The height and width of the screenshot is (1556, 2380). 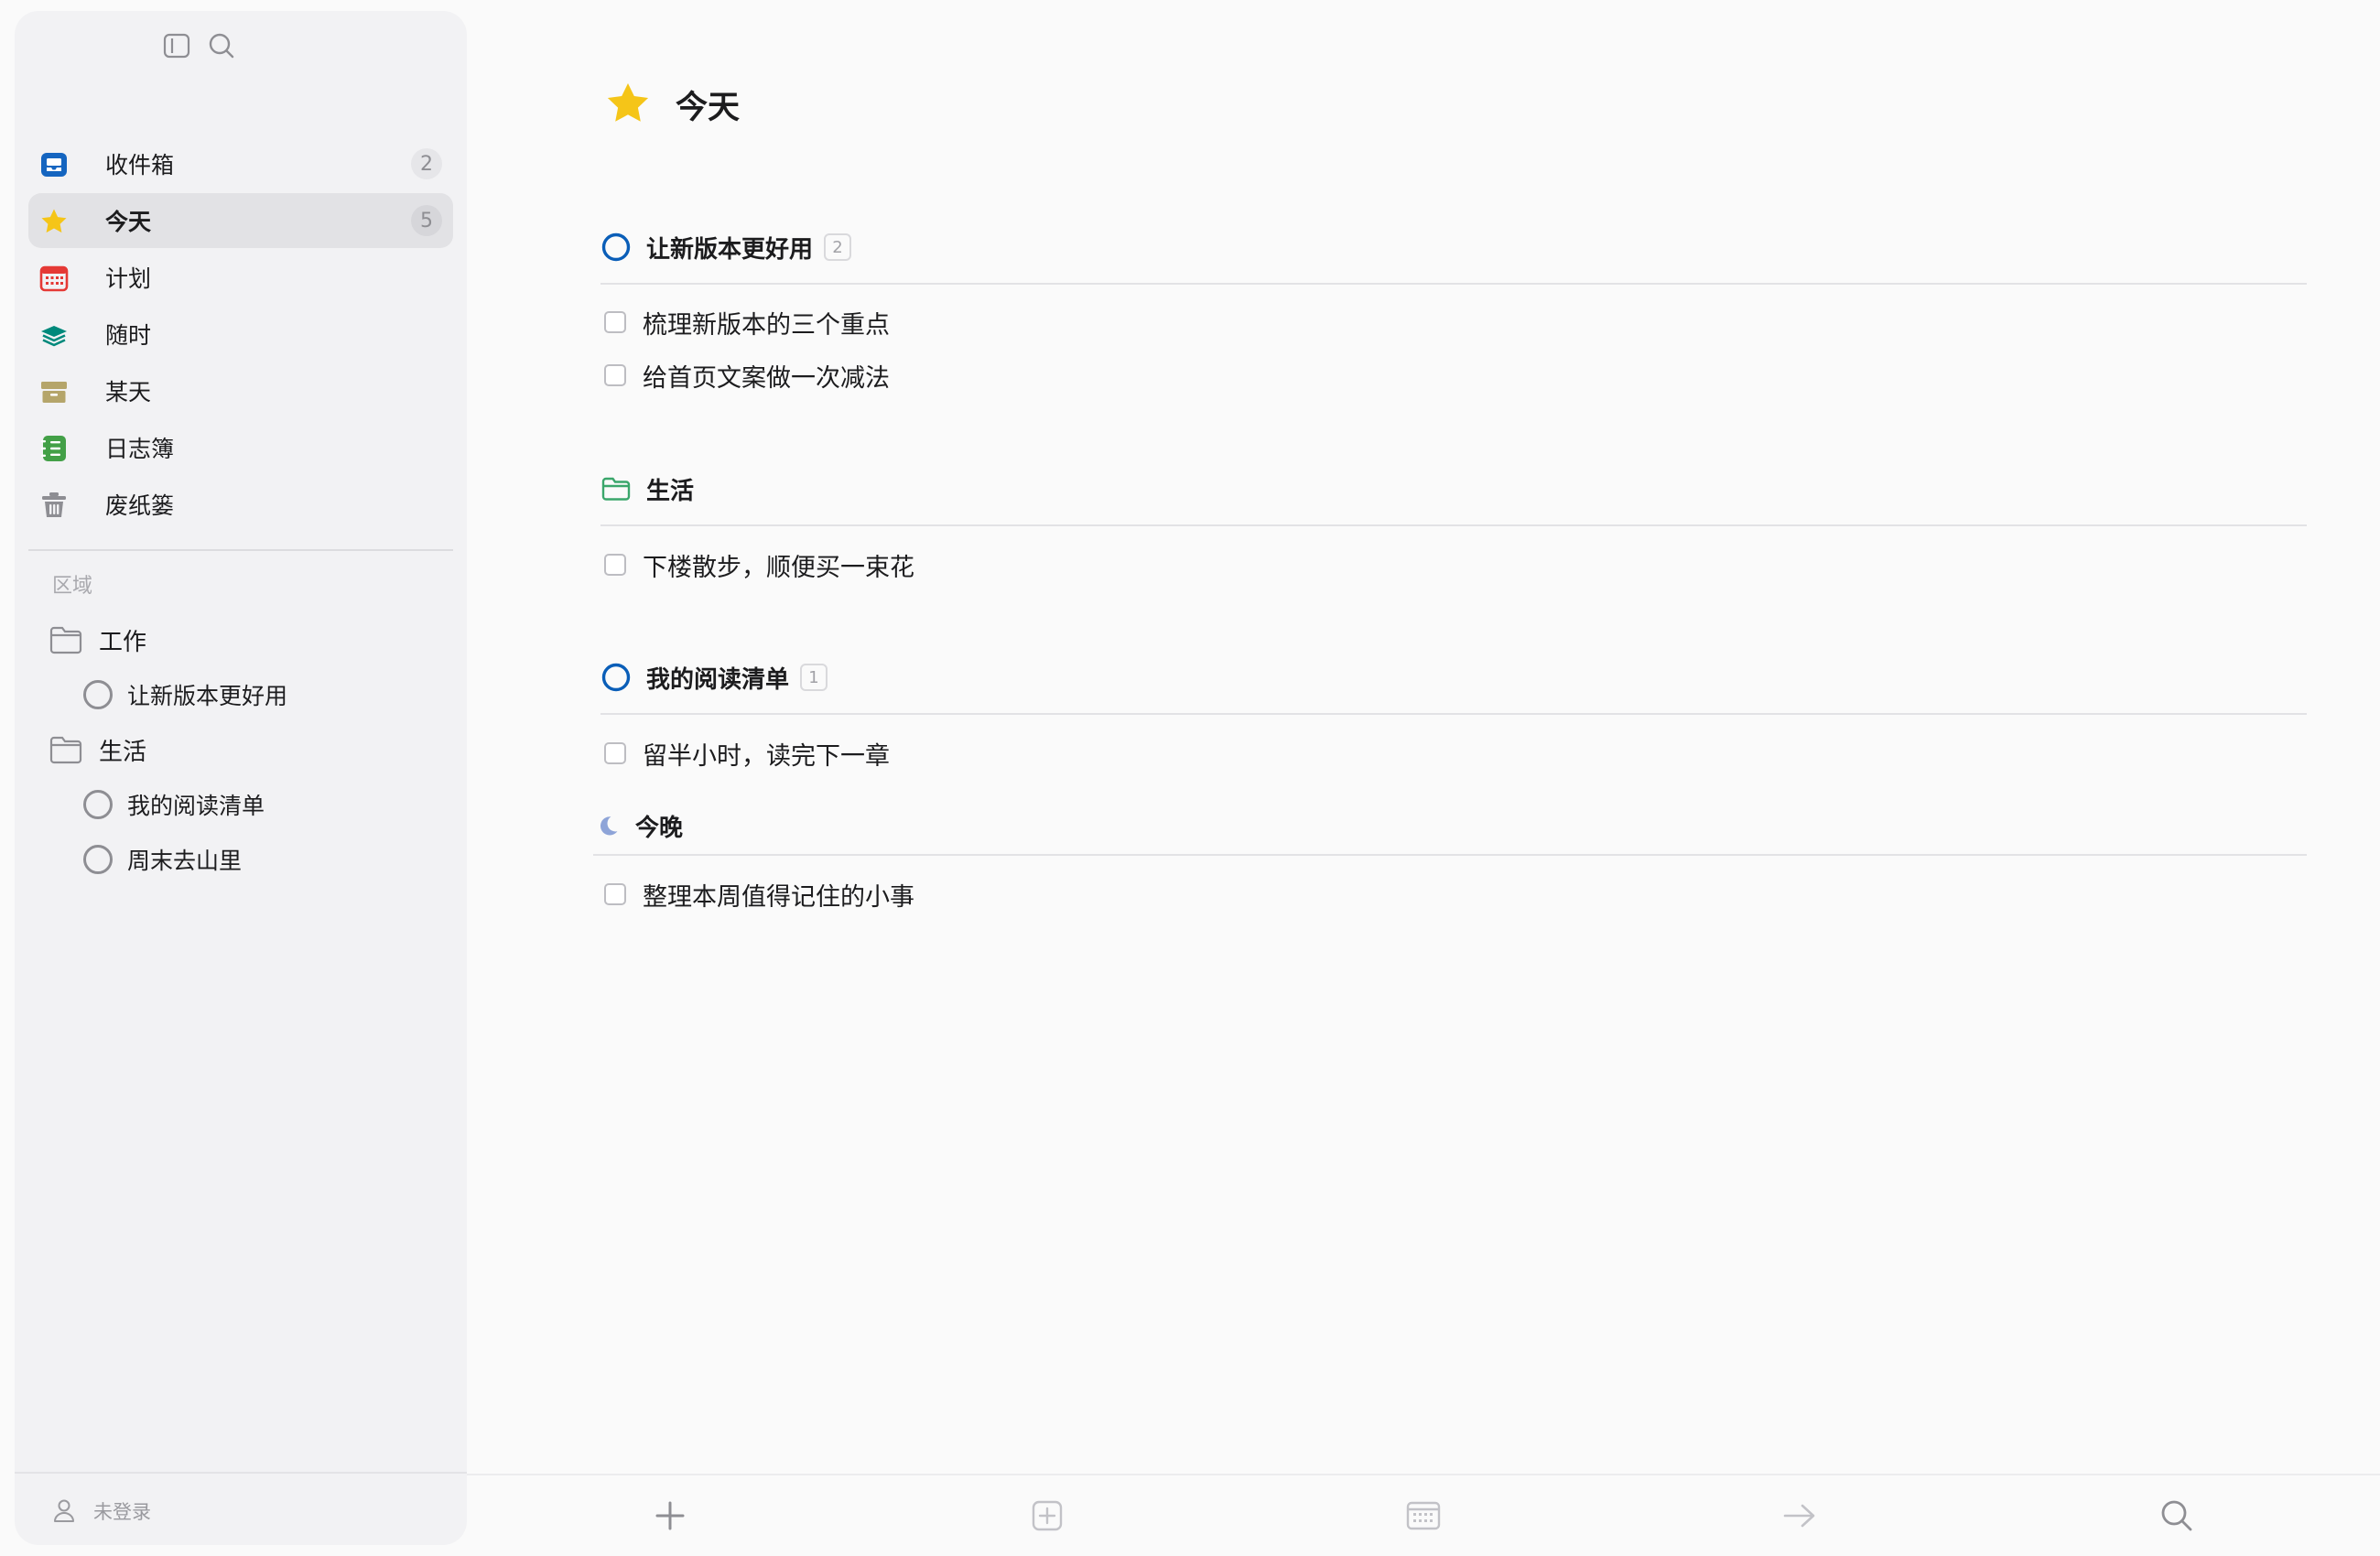 I want to click on sidebar-item-anytime: 随时, so click(x=240, y=334).